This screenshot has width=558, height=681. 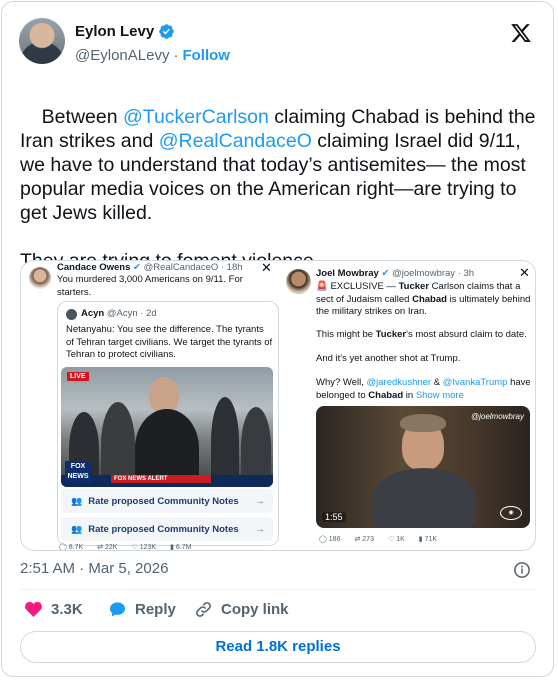 I want to click on tweet-text-segment: Between, so click(x=82, y=117).